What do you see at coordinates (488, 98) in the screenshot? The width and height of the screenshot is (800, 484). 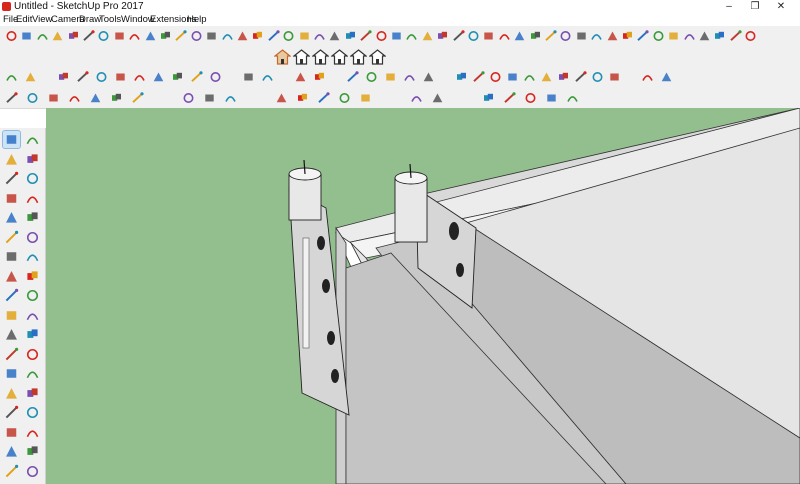 I see `blue-box-icon` at bounding box center [488, 98].